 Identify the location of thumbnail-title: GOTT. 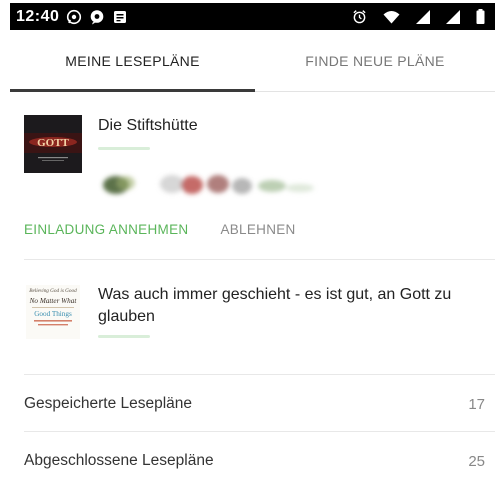
(53, 143).